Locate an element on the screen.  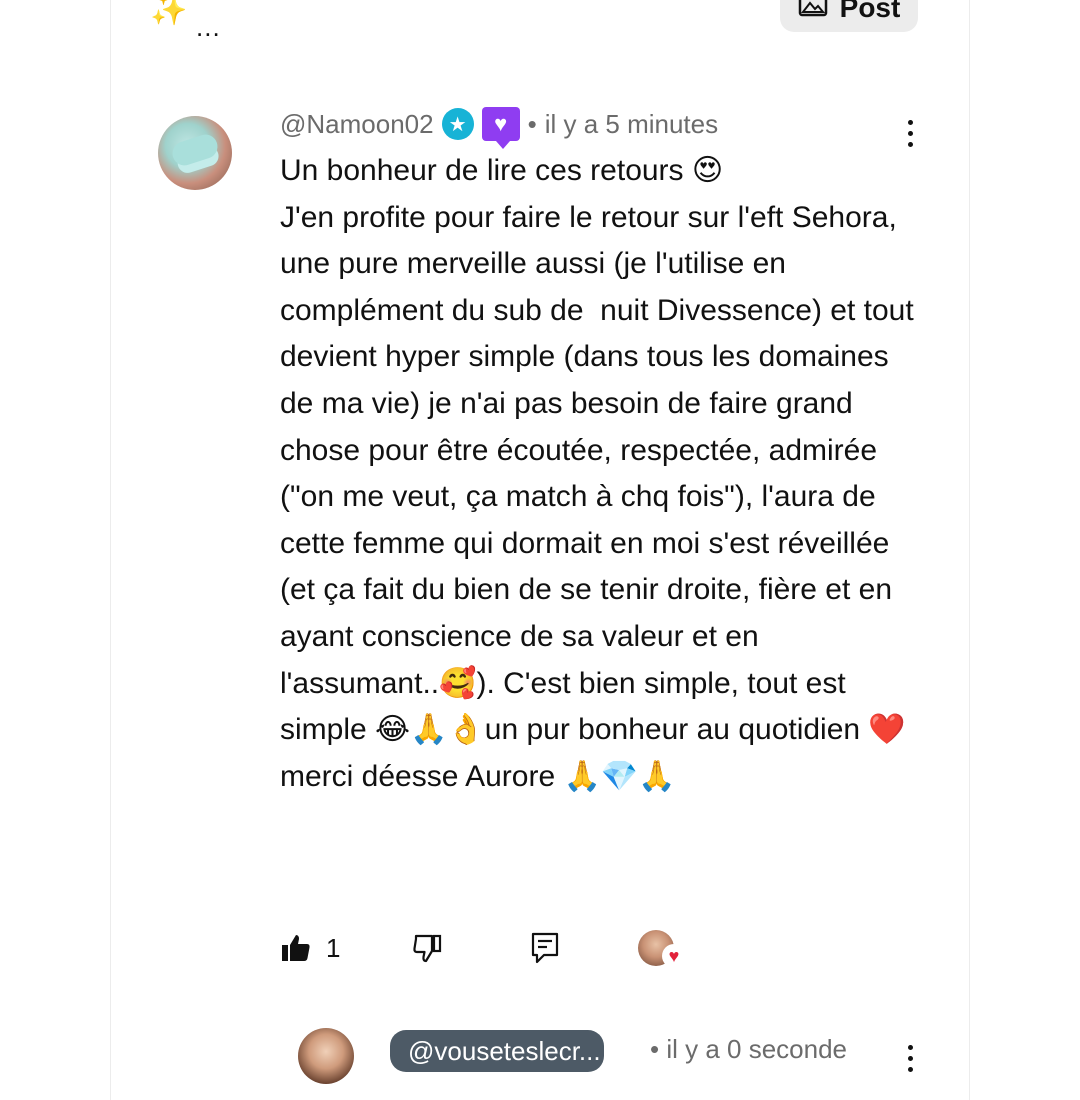
like-button is located at coordinates (296, 948).